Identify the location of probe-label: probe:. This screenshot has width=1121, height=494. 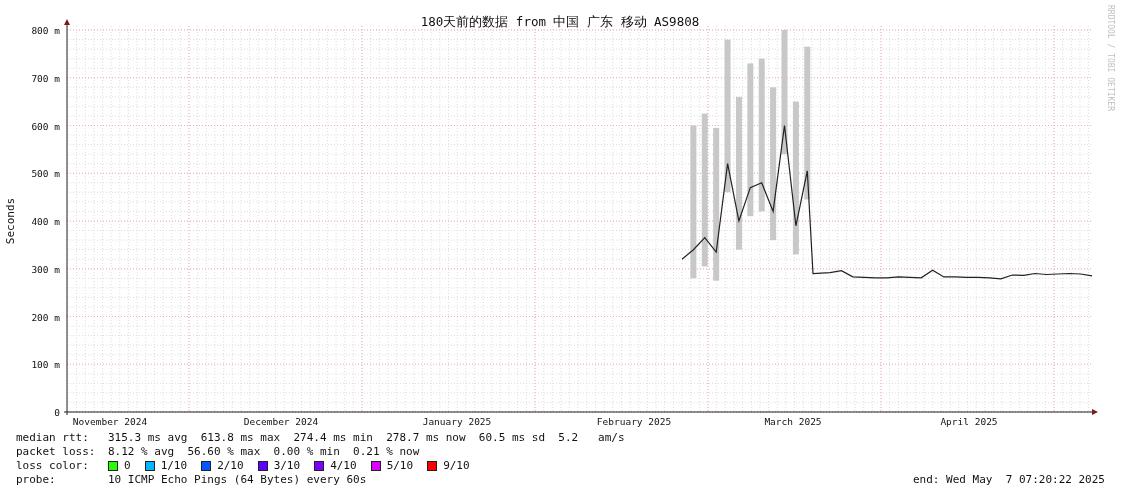
(36, 480).